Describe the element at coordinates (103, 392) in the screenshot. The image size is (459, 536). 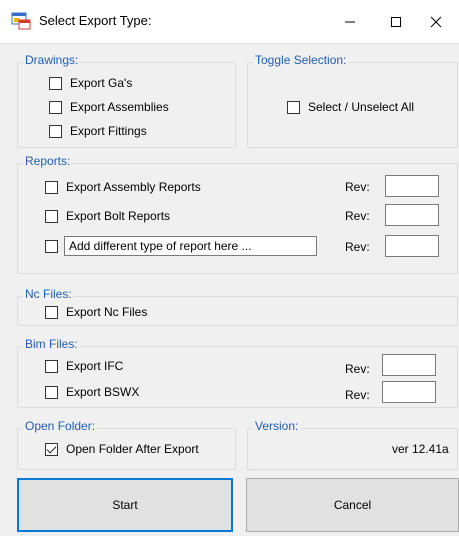
I see `checkbox-label: Export BSWX` at that location.